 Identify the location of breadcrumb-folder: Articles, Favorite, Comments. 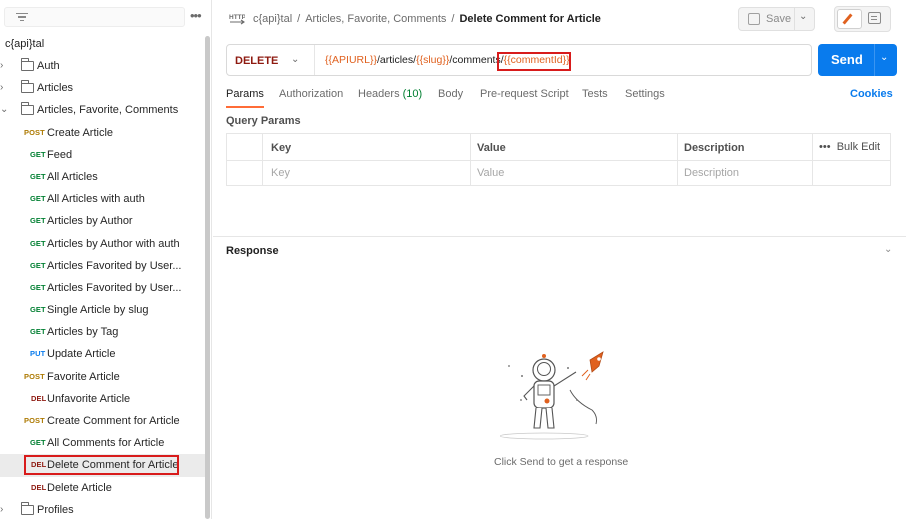
(375, 19).